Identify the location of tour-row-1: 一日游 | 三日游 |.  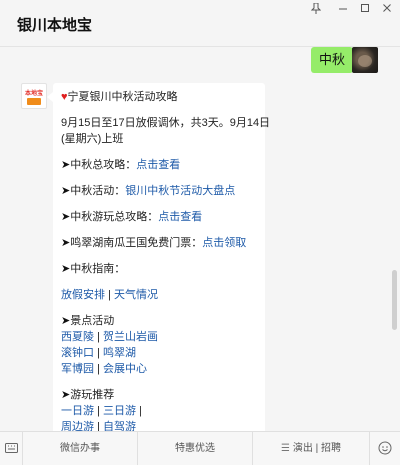
(101, 411).